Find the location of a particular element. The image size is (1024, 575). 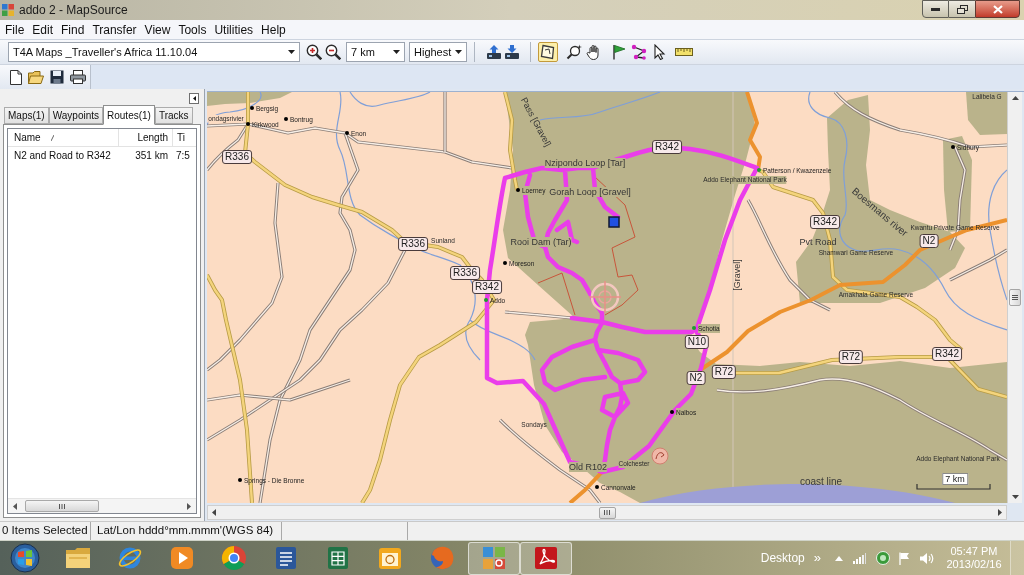

ring-orbit-icon is located at coordinates (130, 558).